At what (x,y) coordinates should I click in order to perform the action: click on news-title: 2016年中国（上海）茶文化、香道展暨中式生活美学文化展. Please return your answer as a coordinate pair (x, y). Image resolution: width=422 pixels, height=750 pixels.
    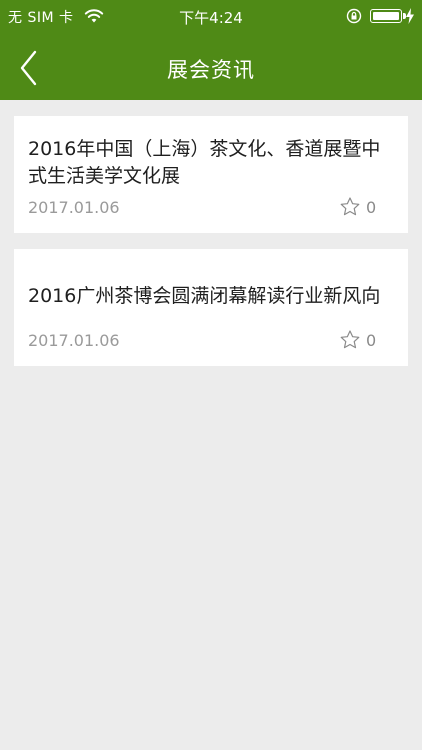
    Looking at the image, I should click on (204, 162).